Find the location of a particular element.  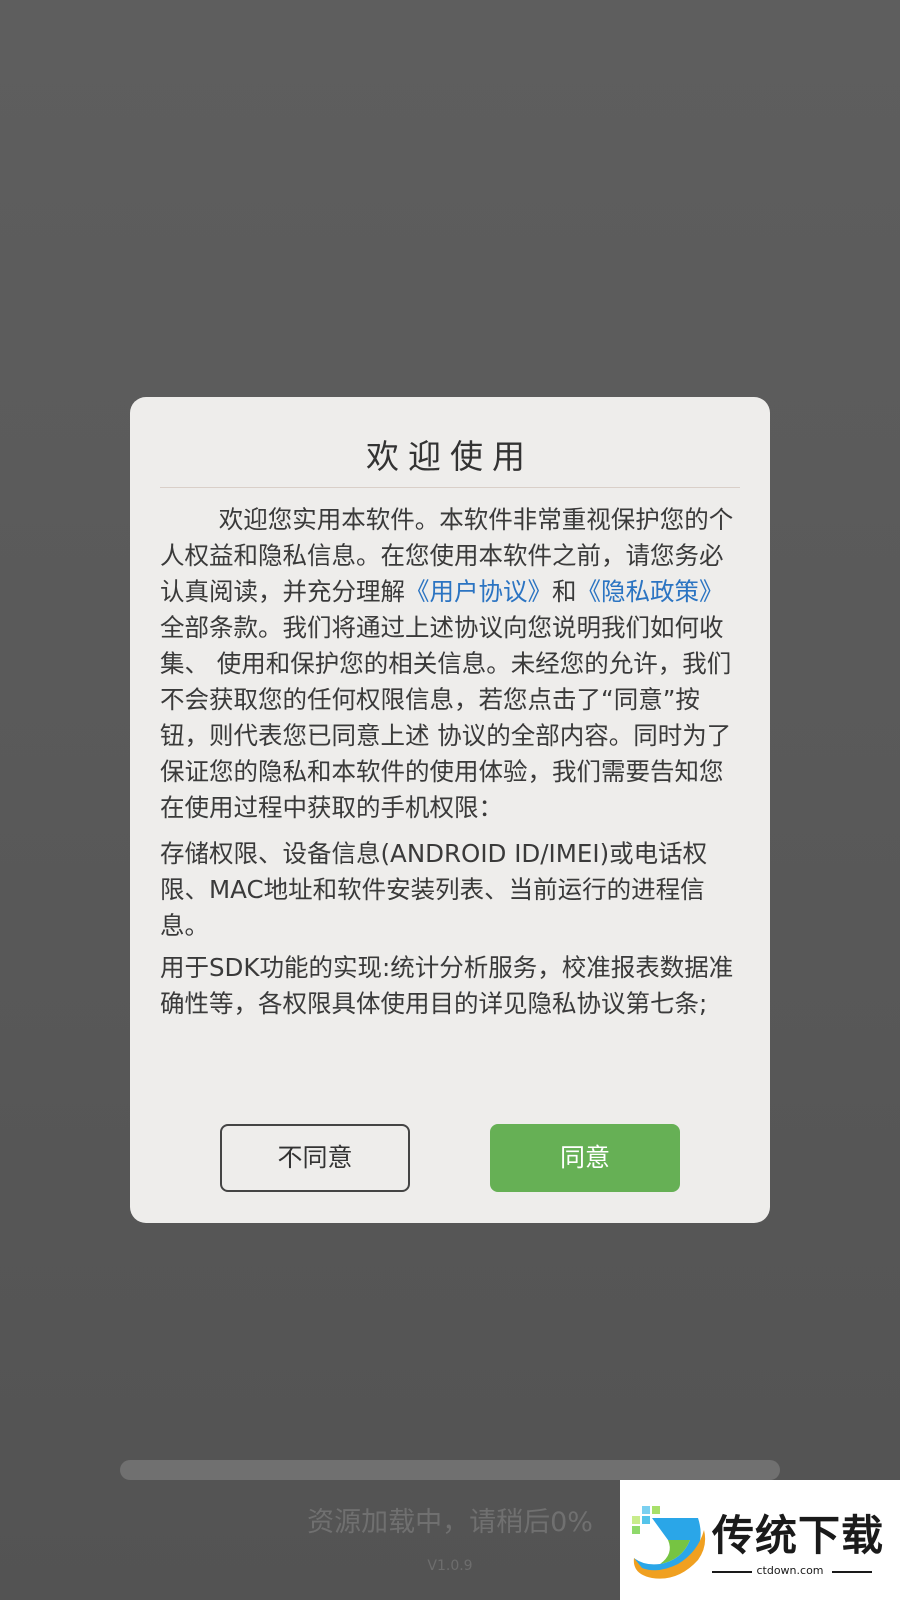

watermark-line-right is located at coordinates (852, 1572).